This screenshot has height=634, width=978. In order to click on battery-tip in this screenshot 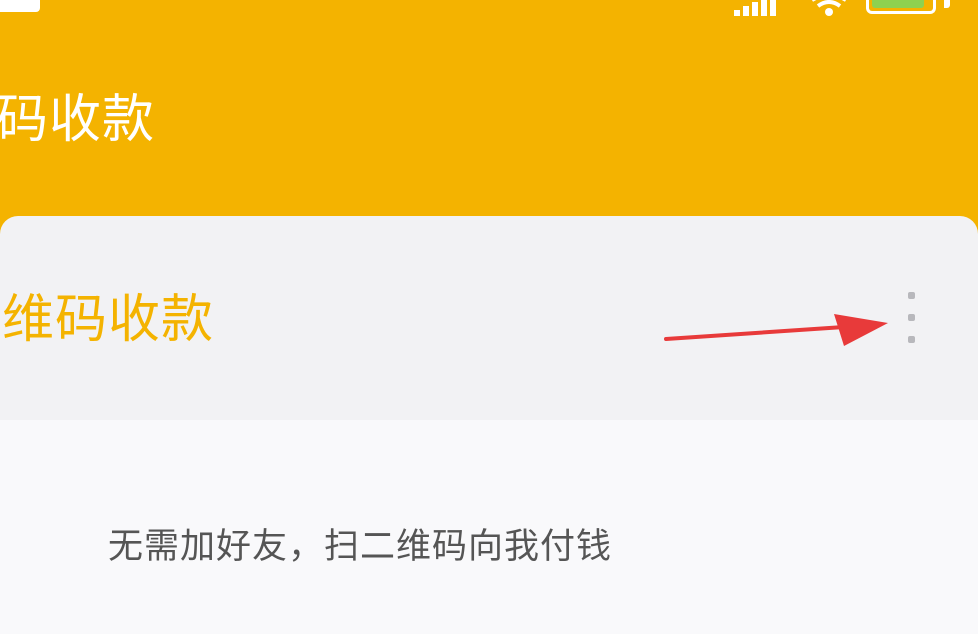, I will do `click(947, 4)`.